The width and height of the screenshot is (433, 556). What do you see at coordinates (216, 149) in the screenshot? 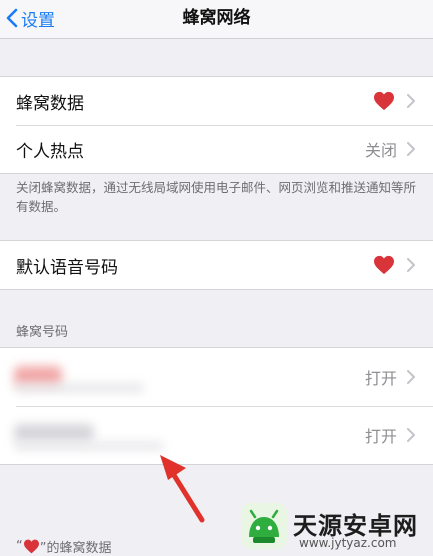
I see `personal-hotspot-row: 个人热点 关闭` at bounding box center [216, 149].